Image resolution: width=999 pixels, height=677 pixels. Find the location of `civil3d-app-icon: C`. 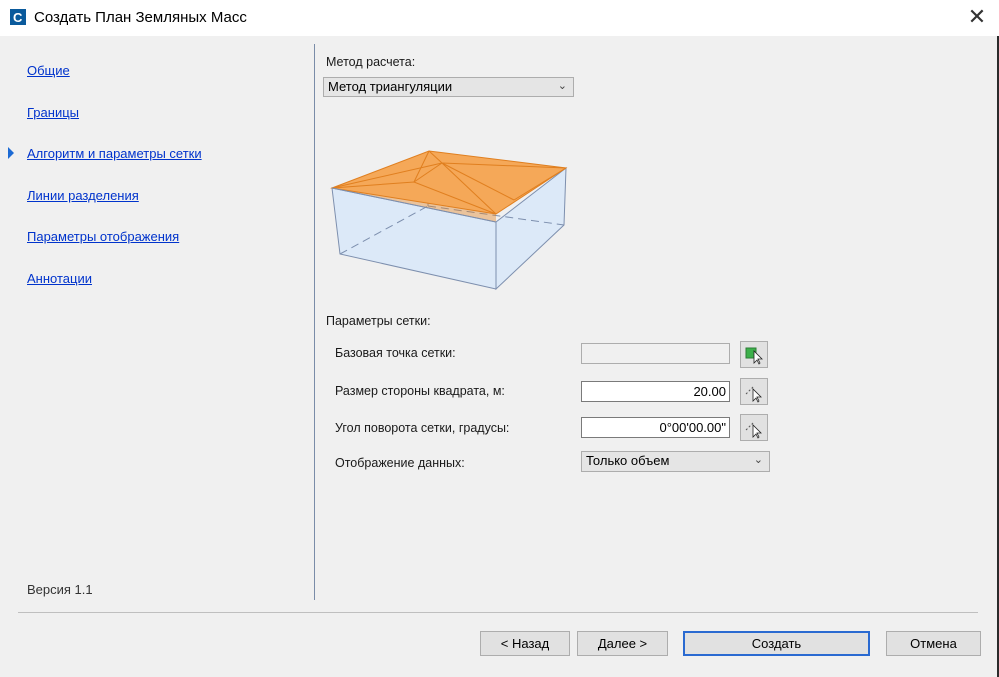

civil3d-app-icon: C is located at coordinates (18, 17).